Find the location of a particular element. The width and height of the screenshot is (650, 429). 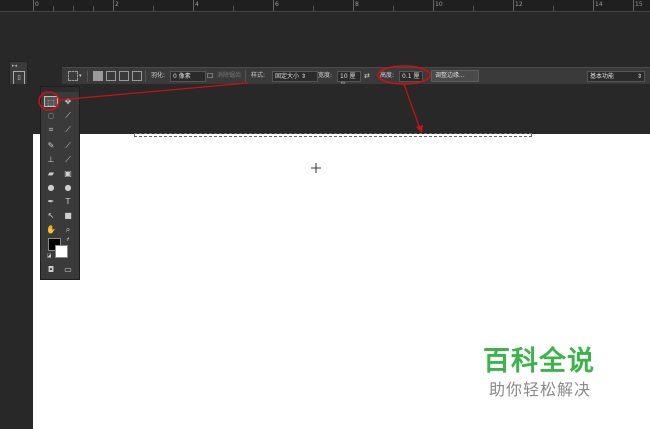

ruler-label: 4 is located at coordinates (197, 4).